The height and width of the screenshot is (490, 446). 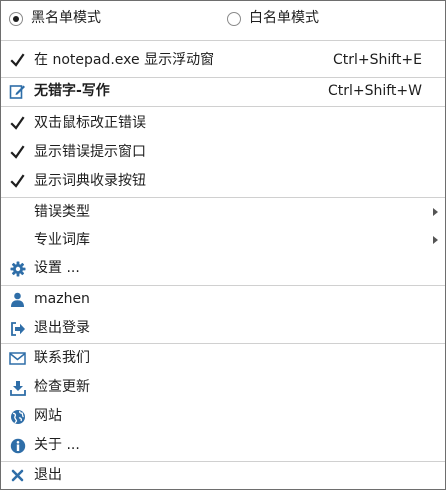 I want to click on blacklist-radio, so click(x=16, y=19).